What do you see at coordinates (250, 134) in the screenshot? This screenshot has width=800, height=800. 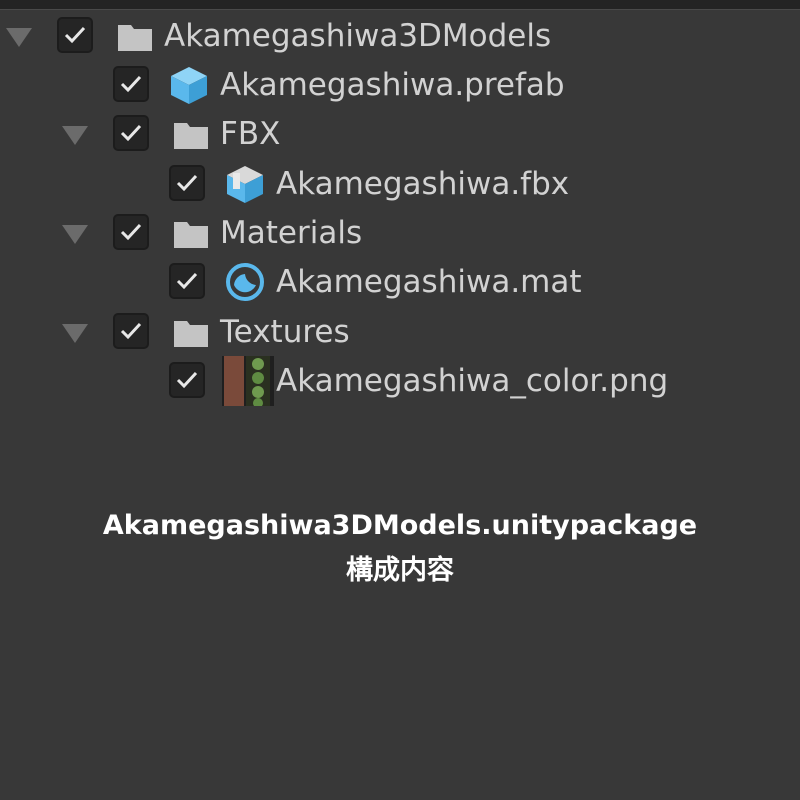 I see `tree-label-fbx-folder: FBX` at bounding box center [250, 134].